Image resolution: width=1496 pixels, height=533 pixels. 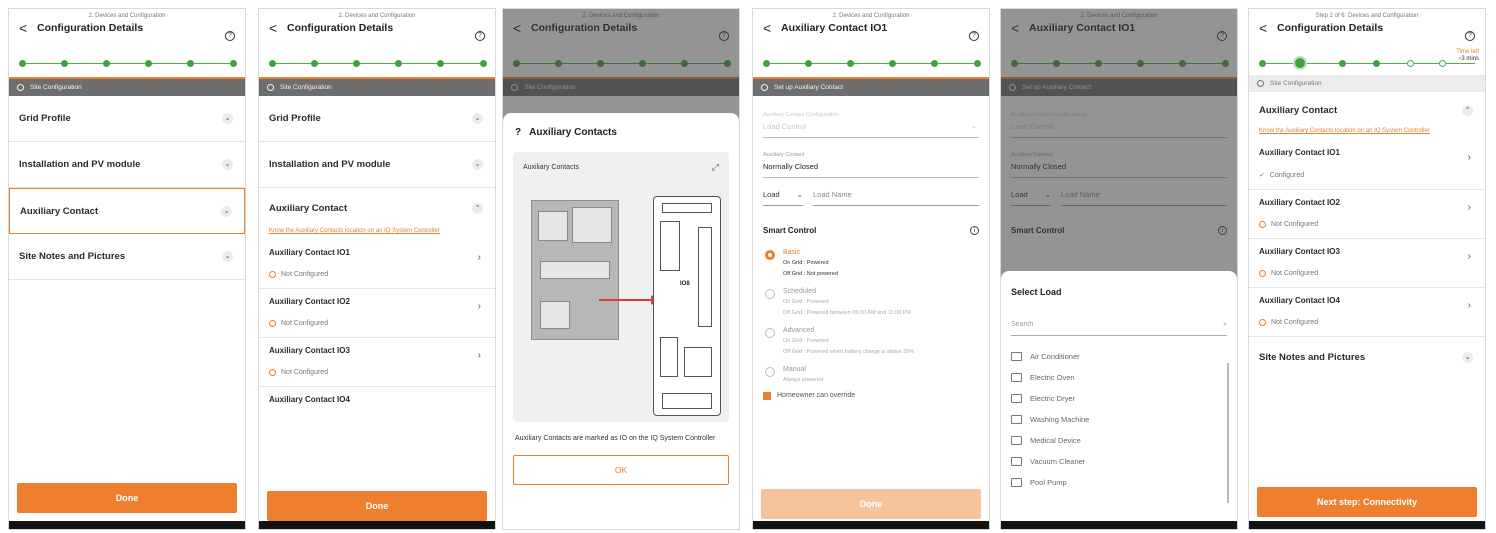 What do you see at coordinates (1016, 377) in the screenshot?
I see `oven-icon` at bounding box center [1016, 377].